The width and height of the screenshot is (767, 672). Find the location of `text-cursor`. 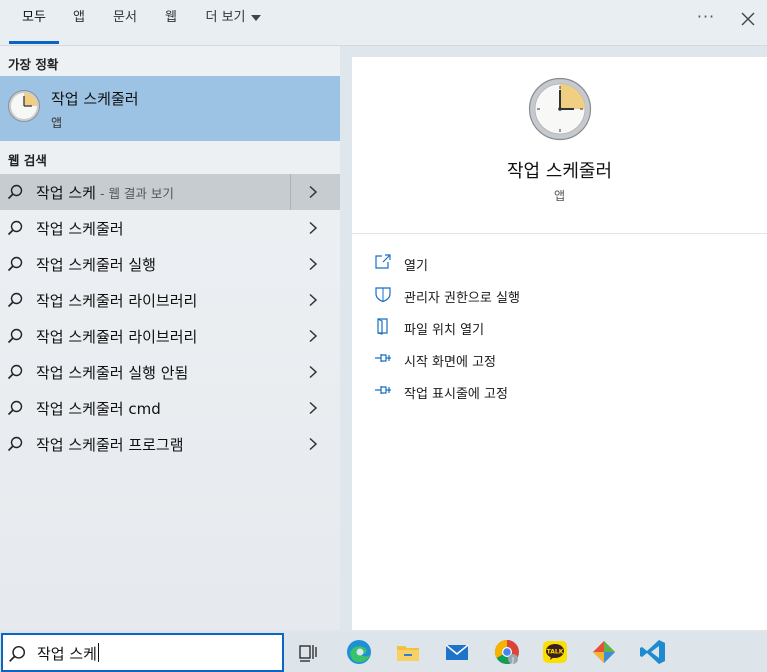

text-cursor is located at coordinates (98, 652).